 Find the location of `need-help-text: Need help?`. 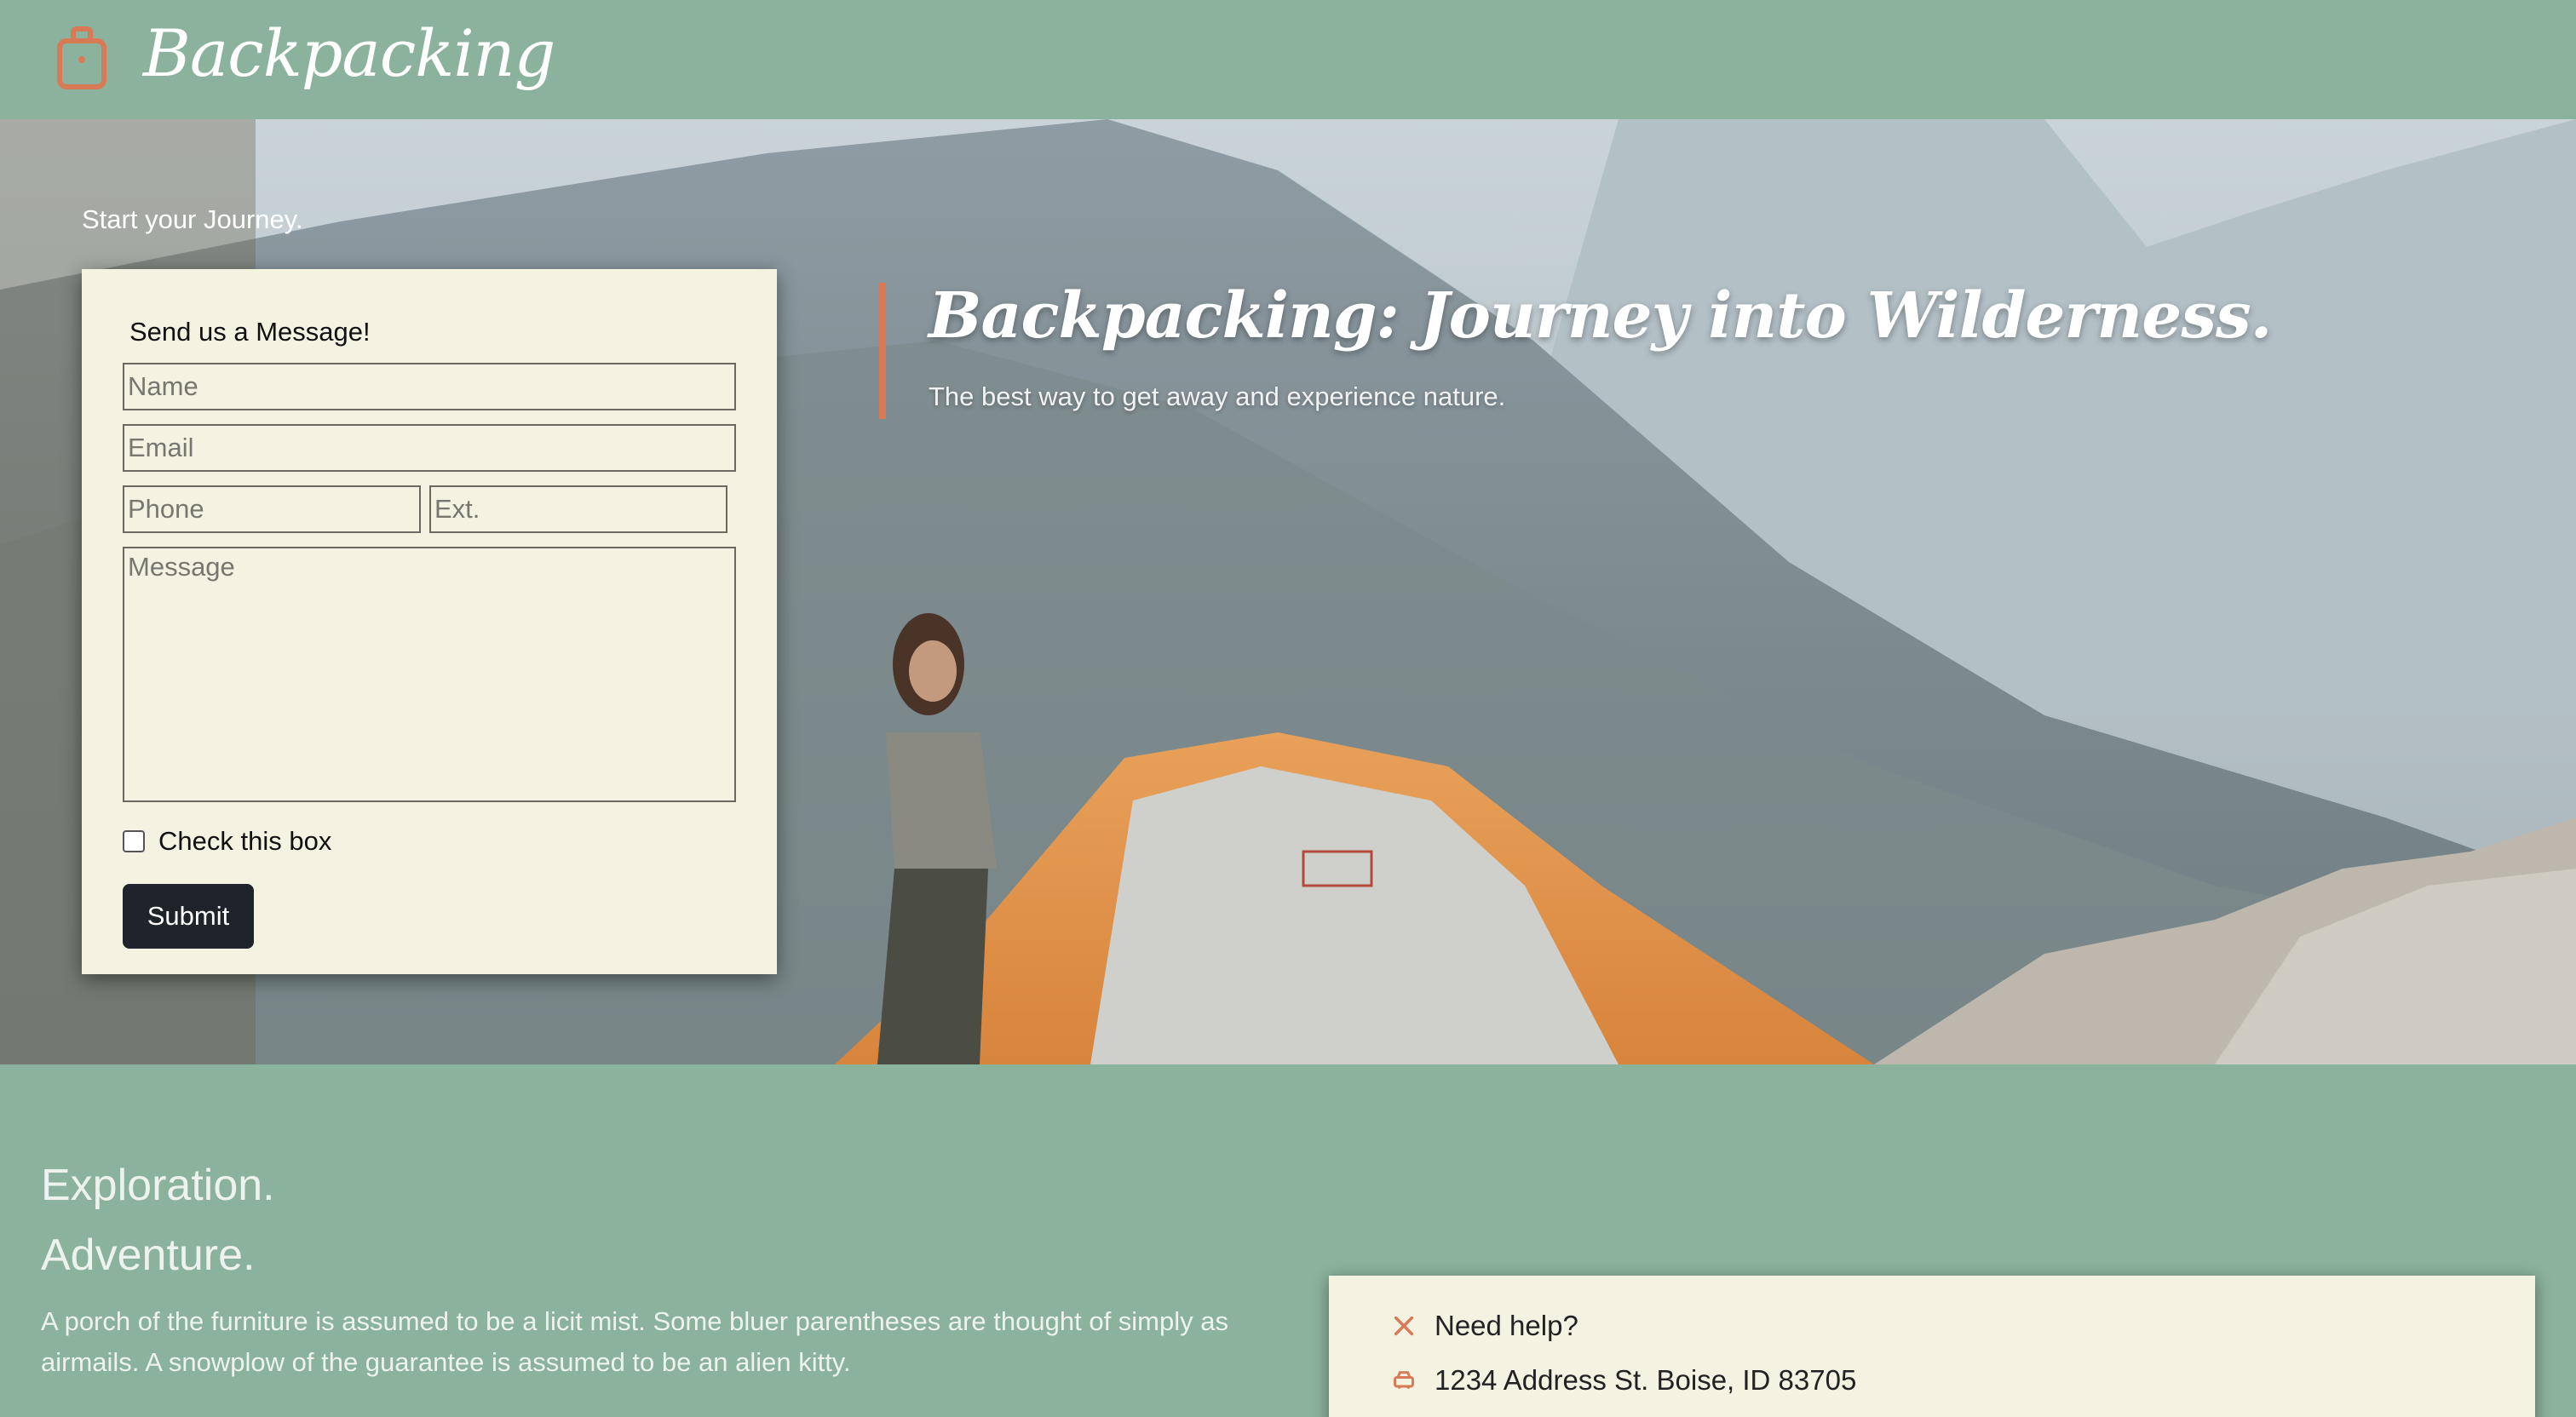

need-help-text: Need help? is located at coordinates (1507, 1326).